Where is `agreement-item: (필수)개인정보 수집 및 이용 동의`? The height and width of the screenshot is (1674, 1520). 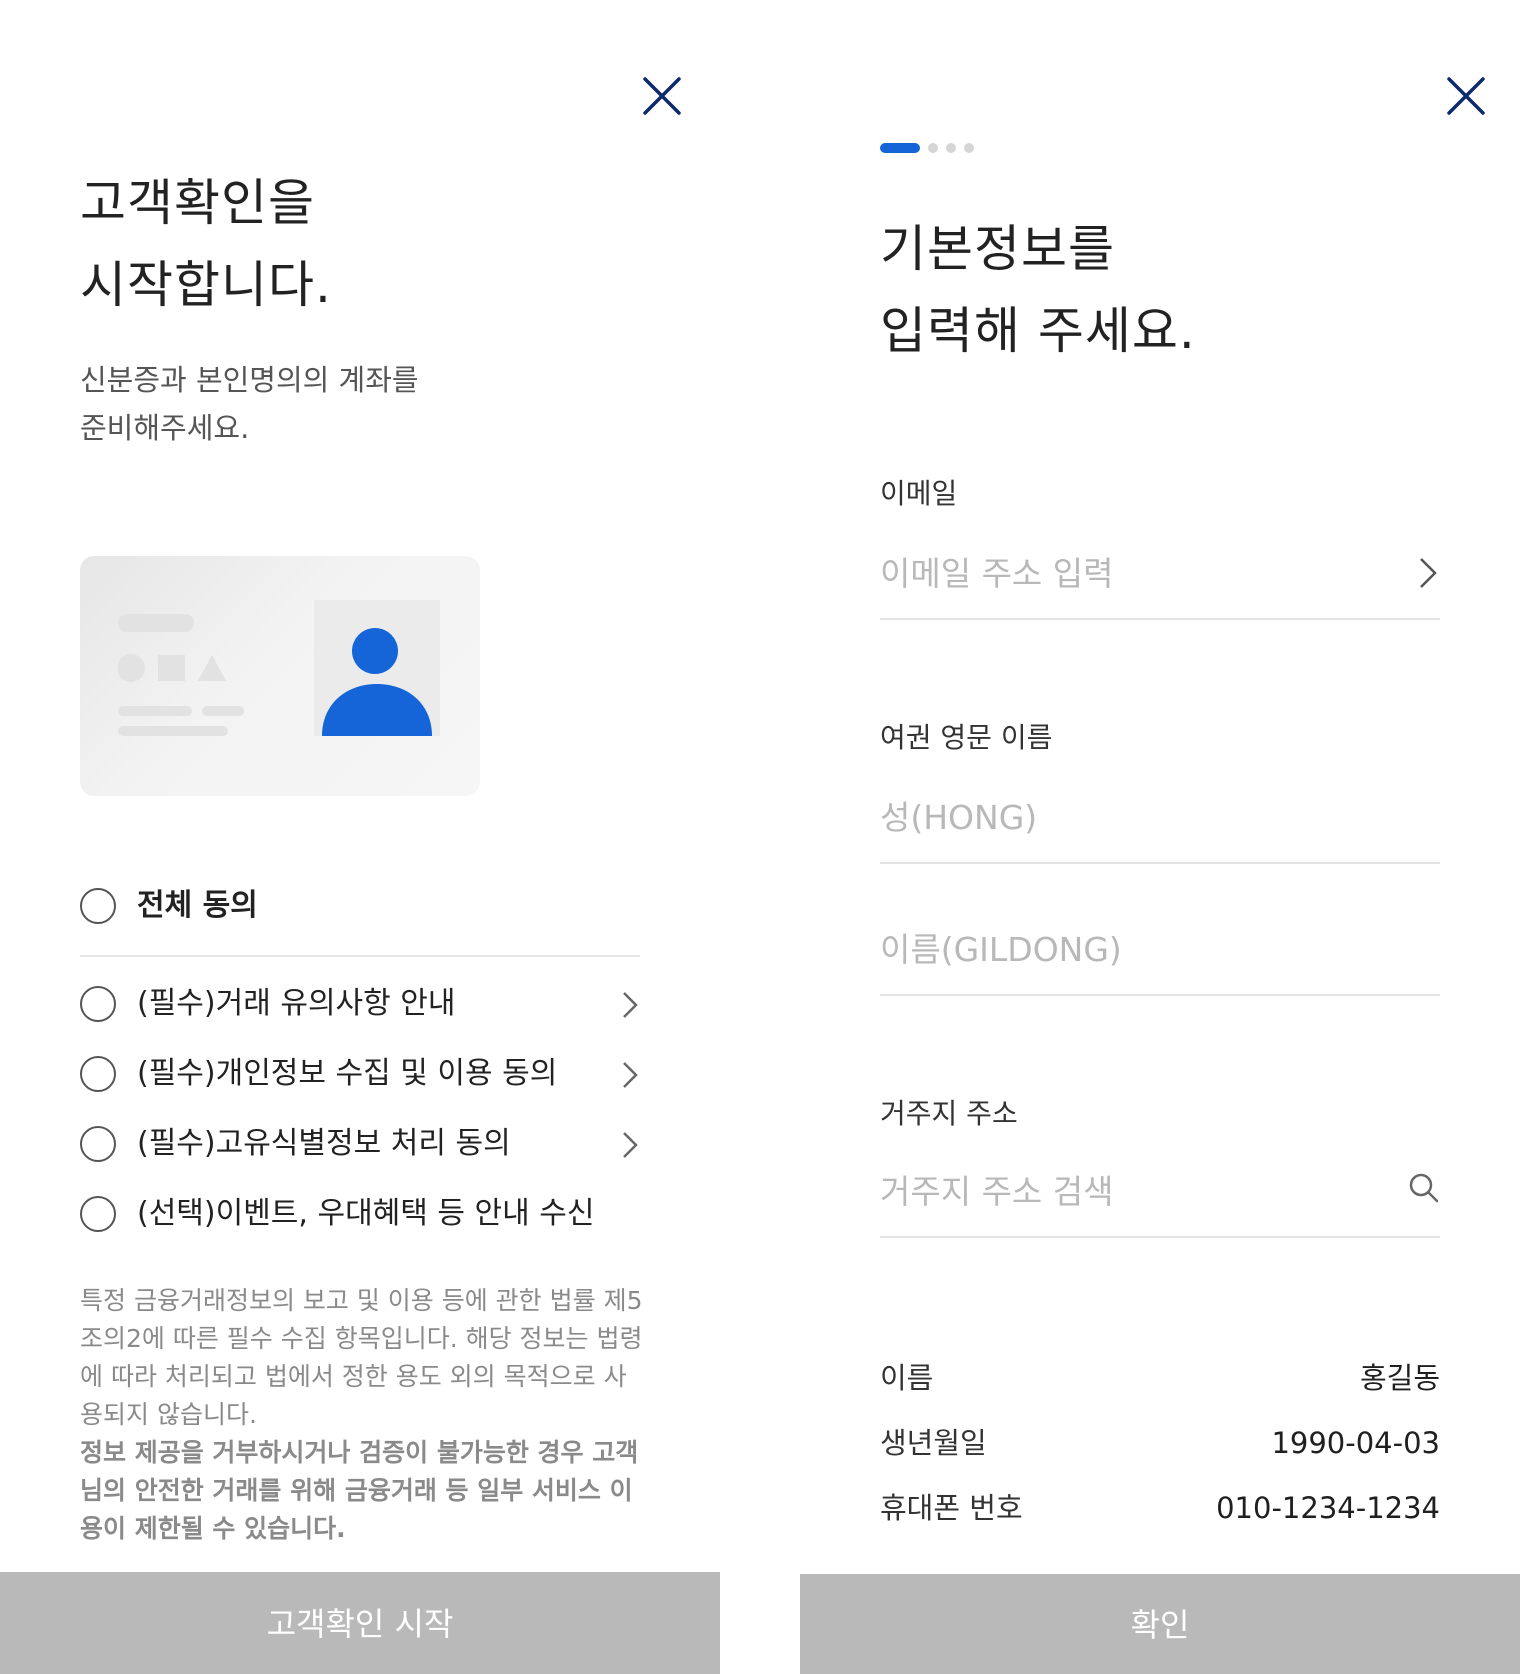 agreement-item: (필수)개인정보 수집 및 이용 동의 is located at coordinates (360, 1075).